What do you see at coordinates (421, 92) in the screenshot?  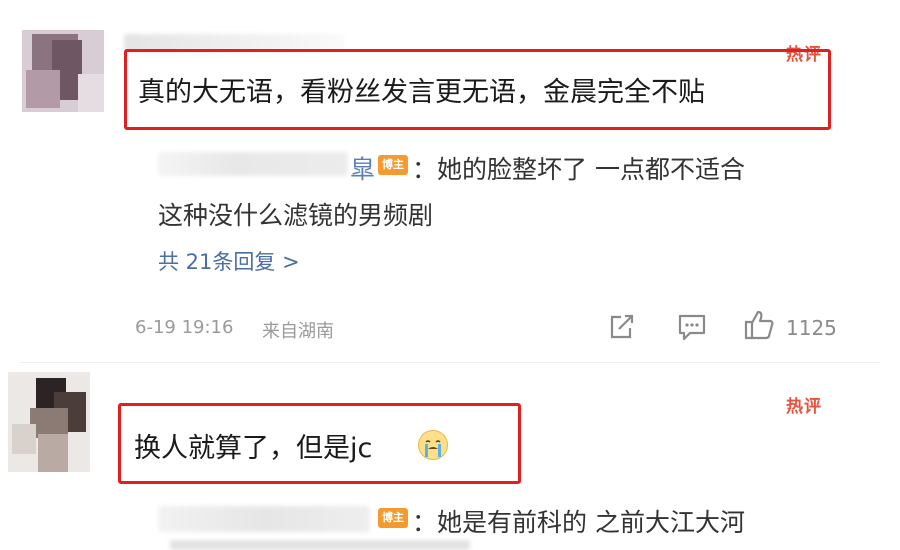 I see `comment-text: 真的大无语，看粉丝发言更无语，金晨完全不贴` at bounding box center [421, 92].